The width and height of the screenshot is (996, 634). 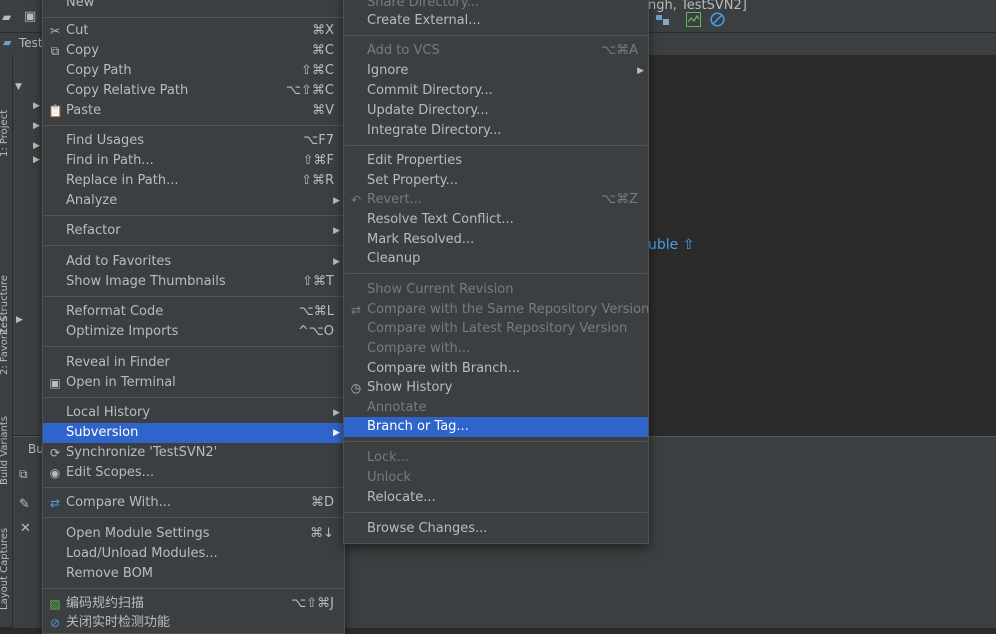 What do you see at coordinates (5, 133) in the screenshot?
I see `project-tool-tab: 1: Project` at bounding box center [5, 133].